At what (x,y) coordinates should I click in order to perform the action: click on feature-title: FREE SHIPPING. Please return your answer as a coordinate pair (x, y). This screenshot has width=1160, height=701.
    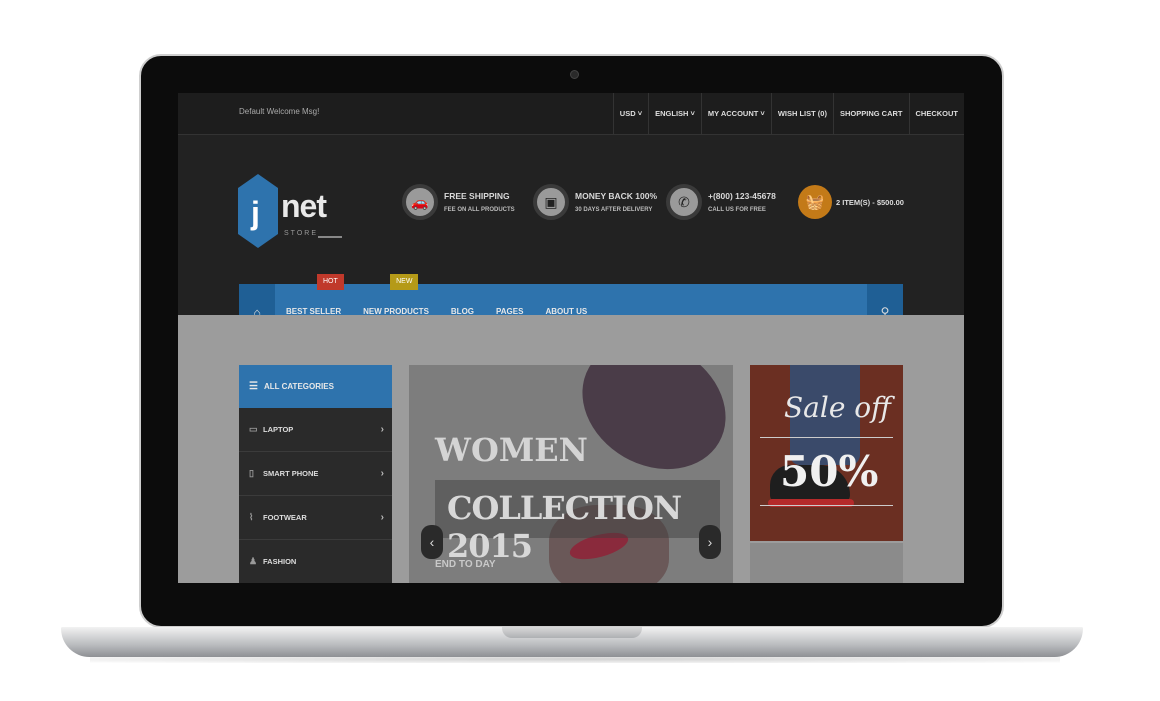
    Looking at the image, I should click on (477, 196).